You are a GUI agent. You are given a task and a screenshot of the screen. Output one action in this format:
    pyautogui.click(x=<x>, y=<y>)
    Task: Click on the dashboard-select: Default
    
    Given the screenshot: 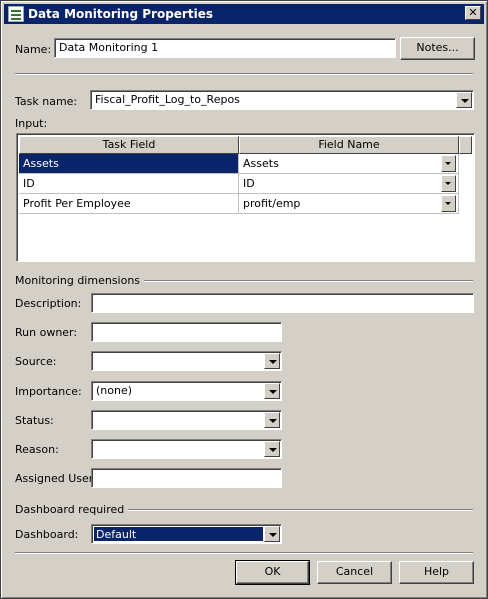 What is the action you would take?
    pyautogui.click(x=186, y=534)
    